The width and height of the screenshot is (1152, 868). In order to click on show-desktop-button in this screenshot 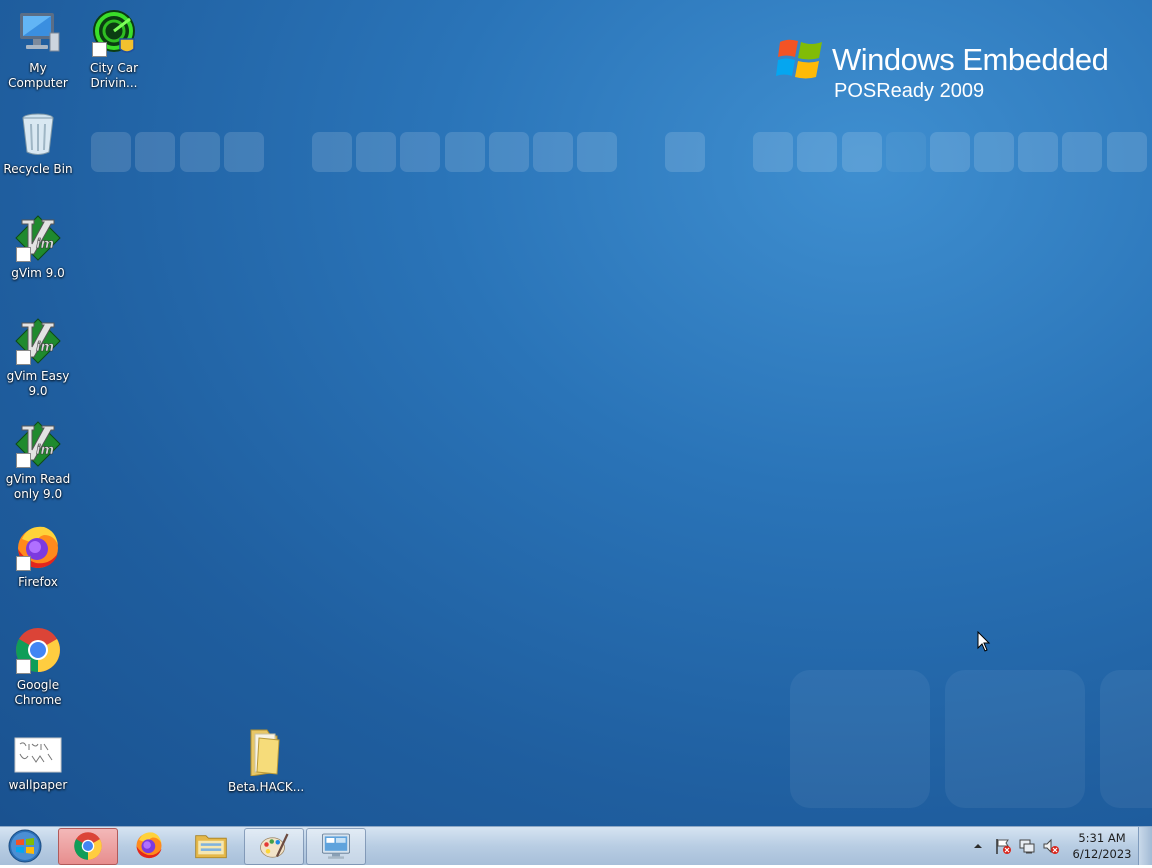, I will do `click(1145, 846)`.